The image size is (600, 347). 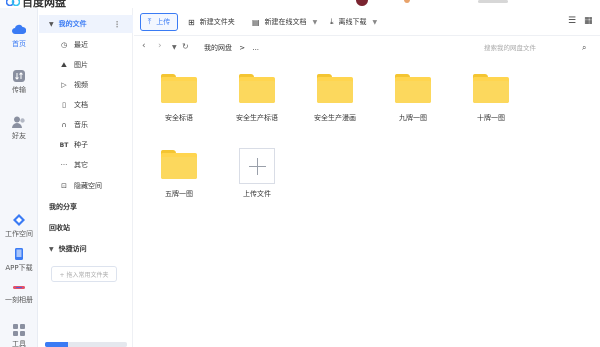 I want to click on history-dropdown-icon: ▼, so click(x=174, y=47).